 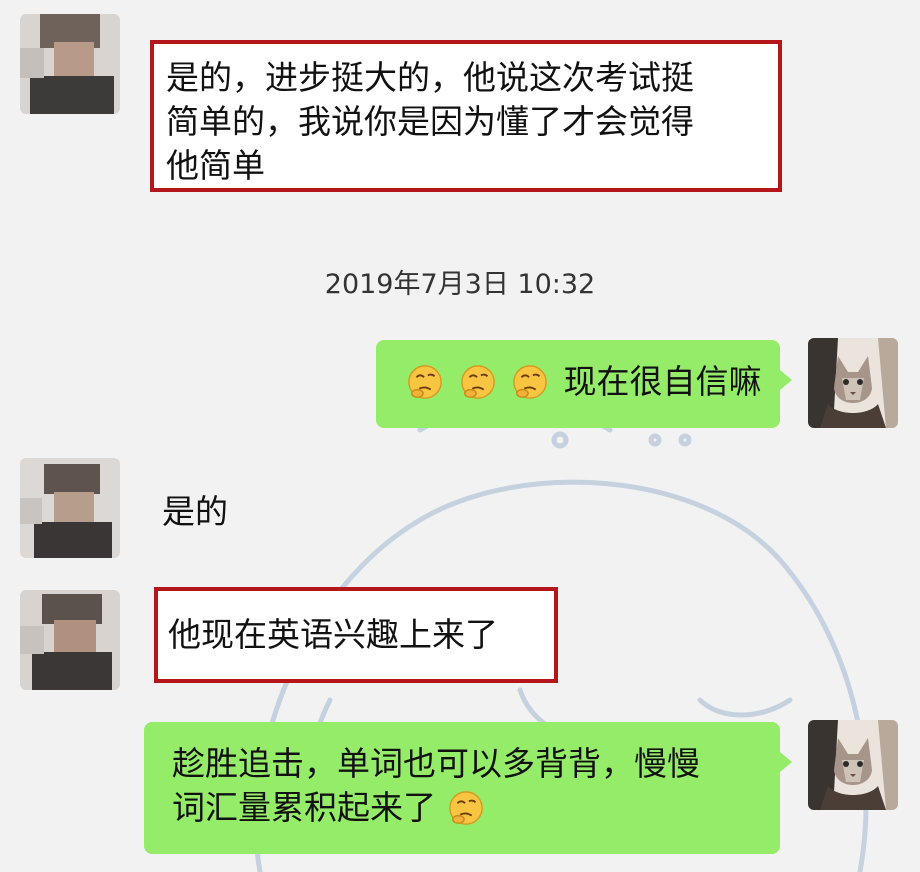 I want to click on message-text-line: 词汇量累积起来了, so click(x=304, y=807).